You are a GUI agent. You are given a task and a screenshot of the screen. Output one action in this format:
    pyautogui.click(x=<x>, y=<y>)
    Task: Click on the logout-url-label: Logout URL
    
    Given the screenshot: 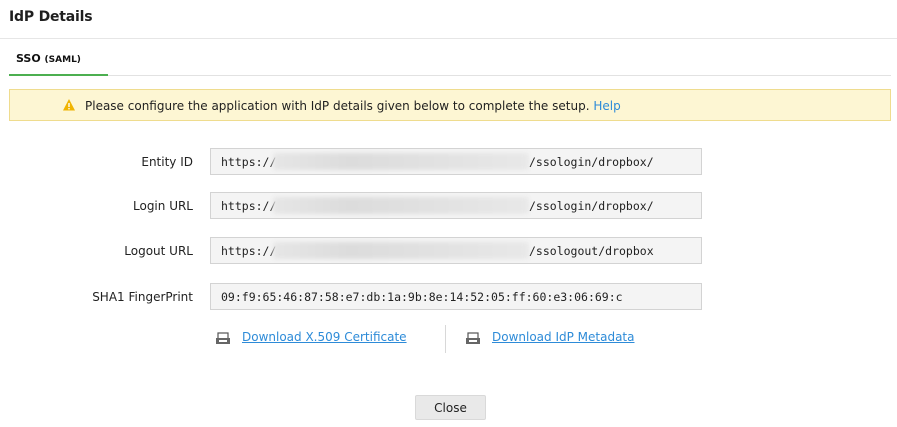 What is the action you would take?
    pyautogui.click(x=158, y=251)
    